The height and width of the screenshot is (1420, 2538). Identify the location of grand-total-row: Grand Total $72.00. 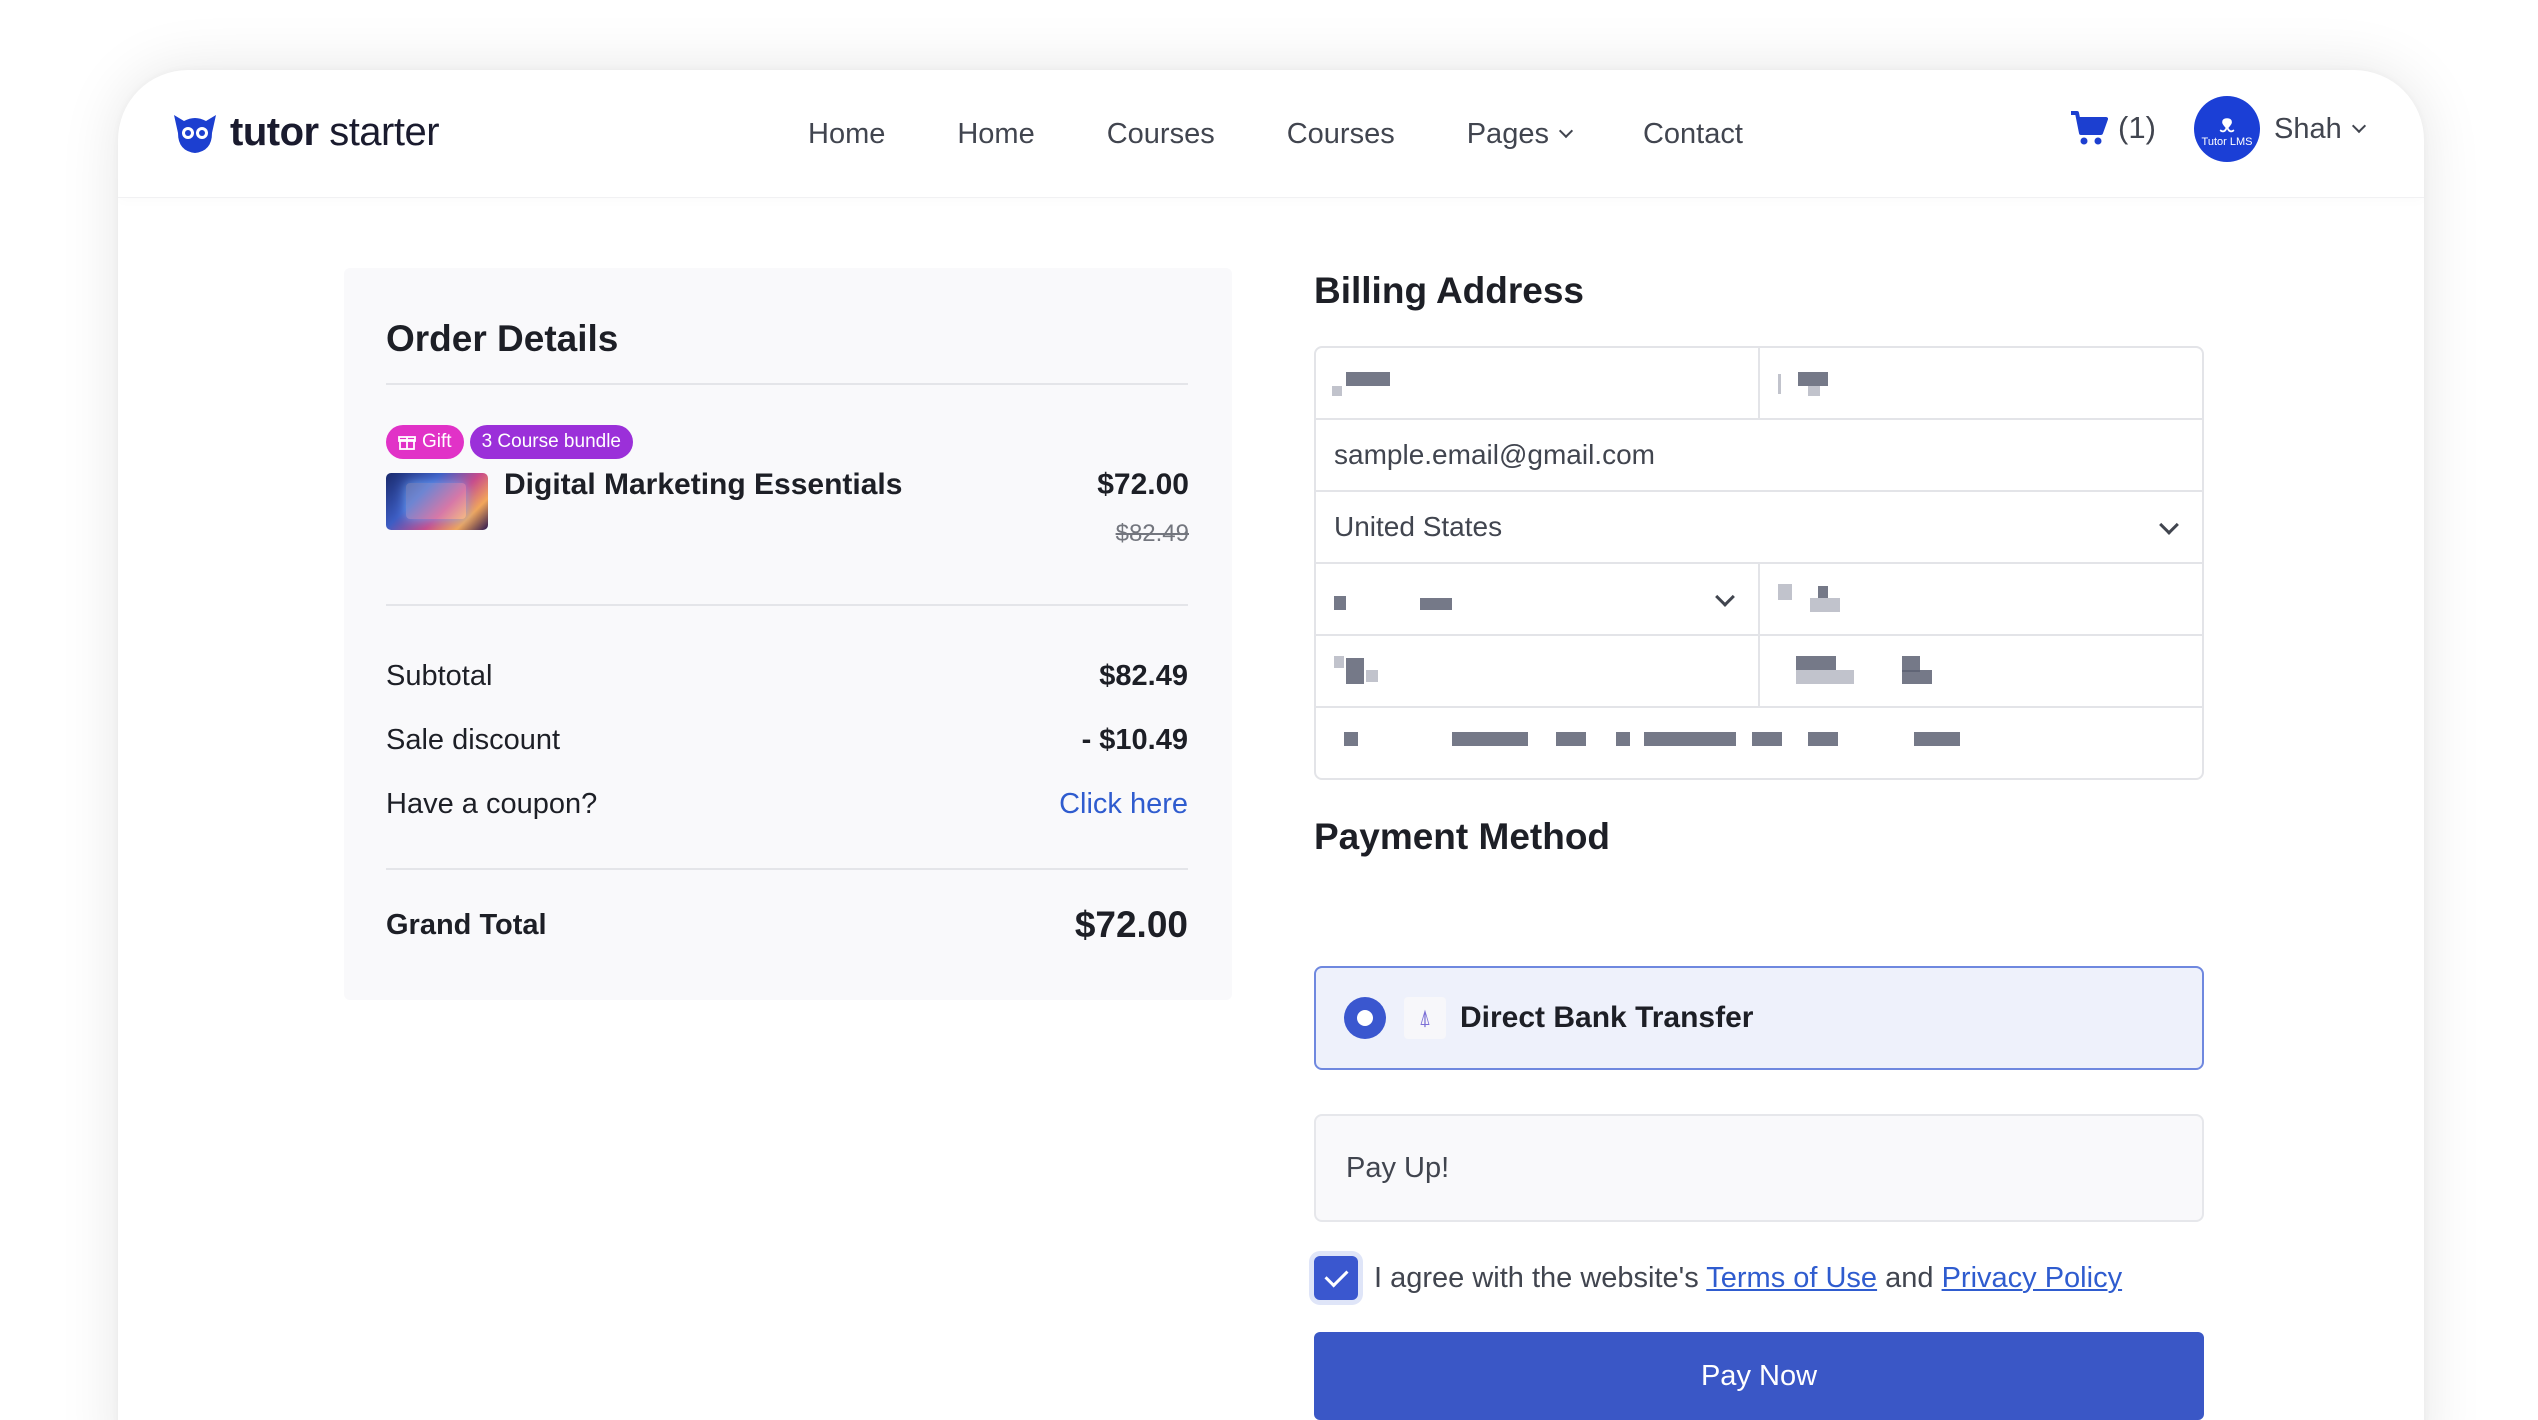
(787, 925).